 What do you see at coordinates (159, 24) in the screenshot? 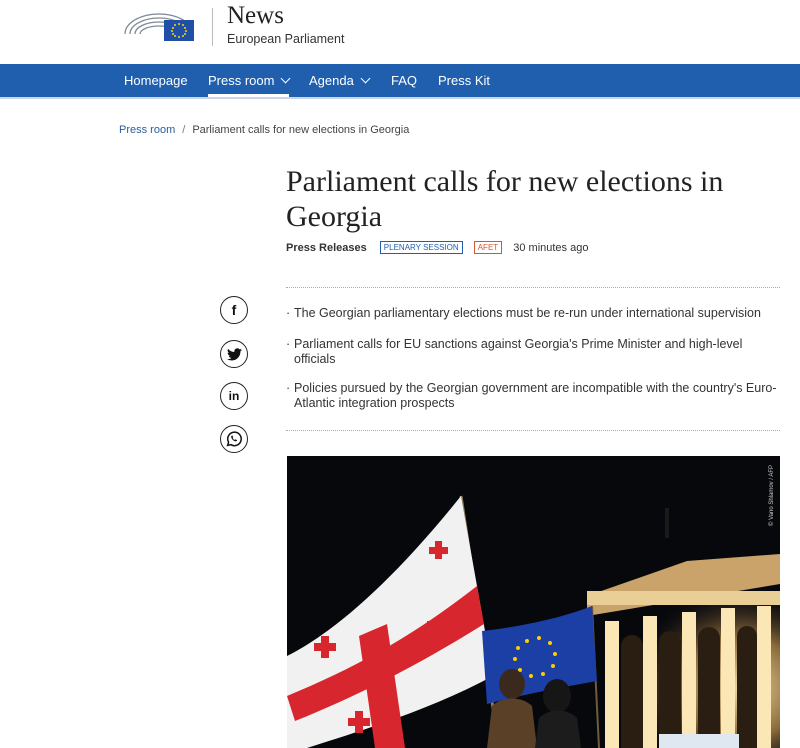
I see `european-parliament-logo` at bounding box center [159, 24].